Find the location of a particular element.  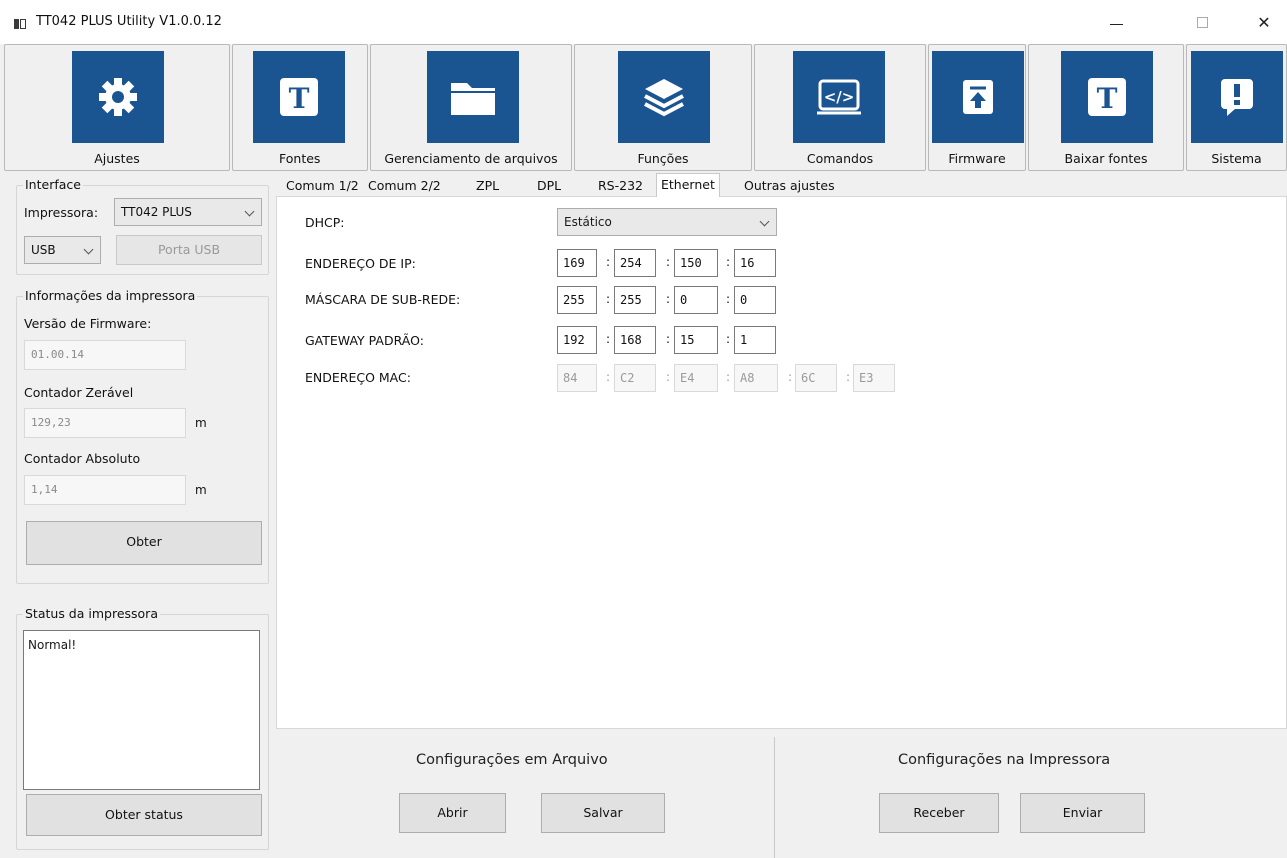

mac-label: ENDEREÇO MAC: is located at coordinates (358, 377).